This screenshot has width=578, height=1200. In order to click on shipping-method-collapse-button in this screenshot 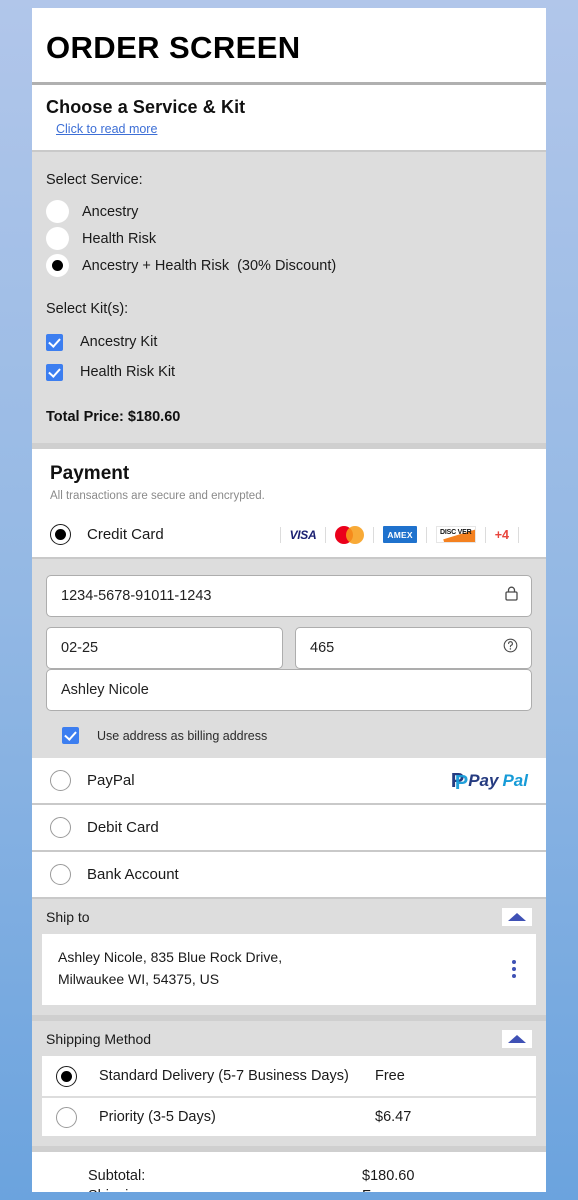, I will do `click(517, 1039)`.